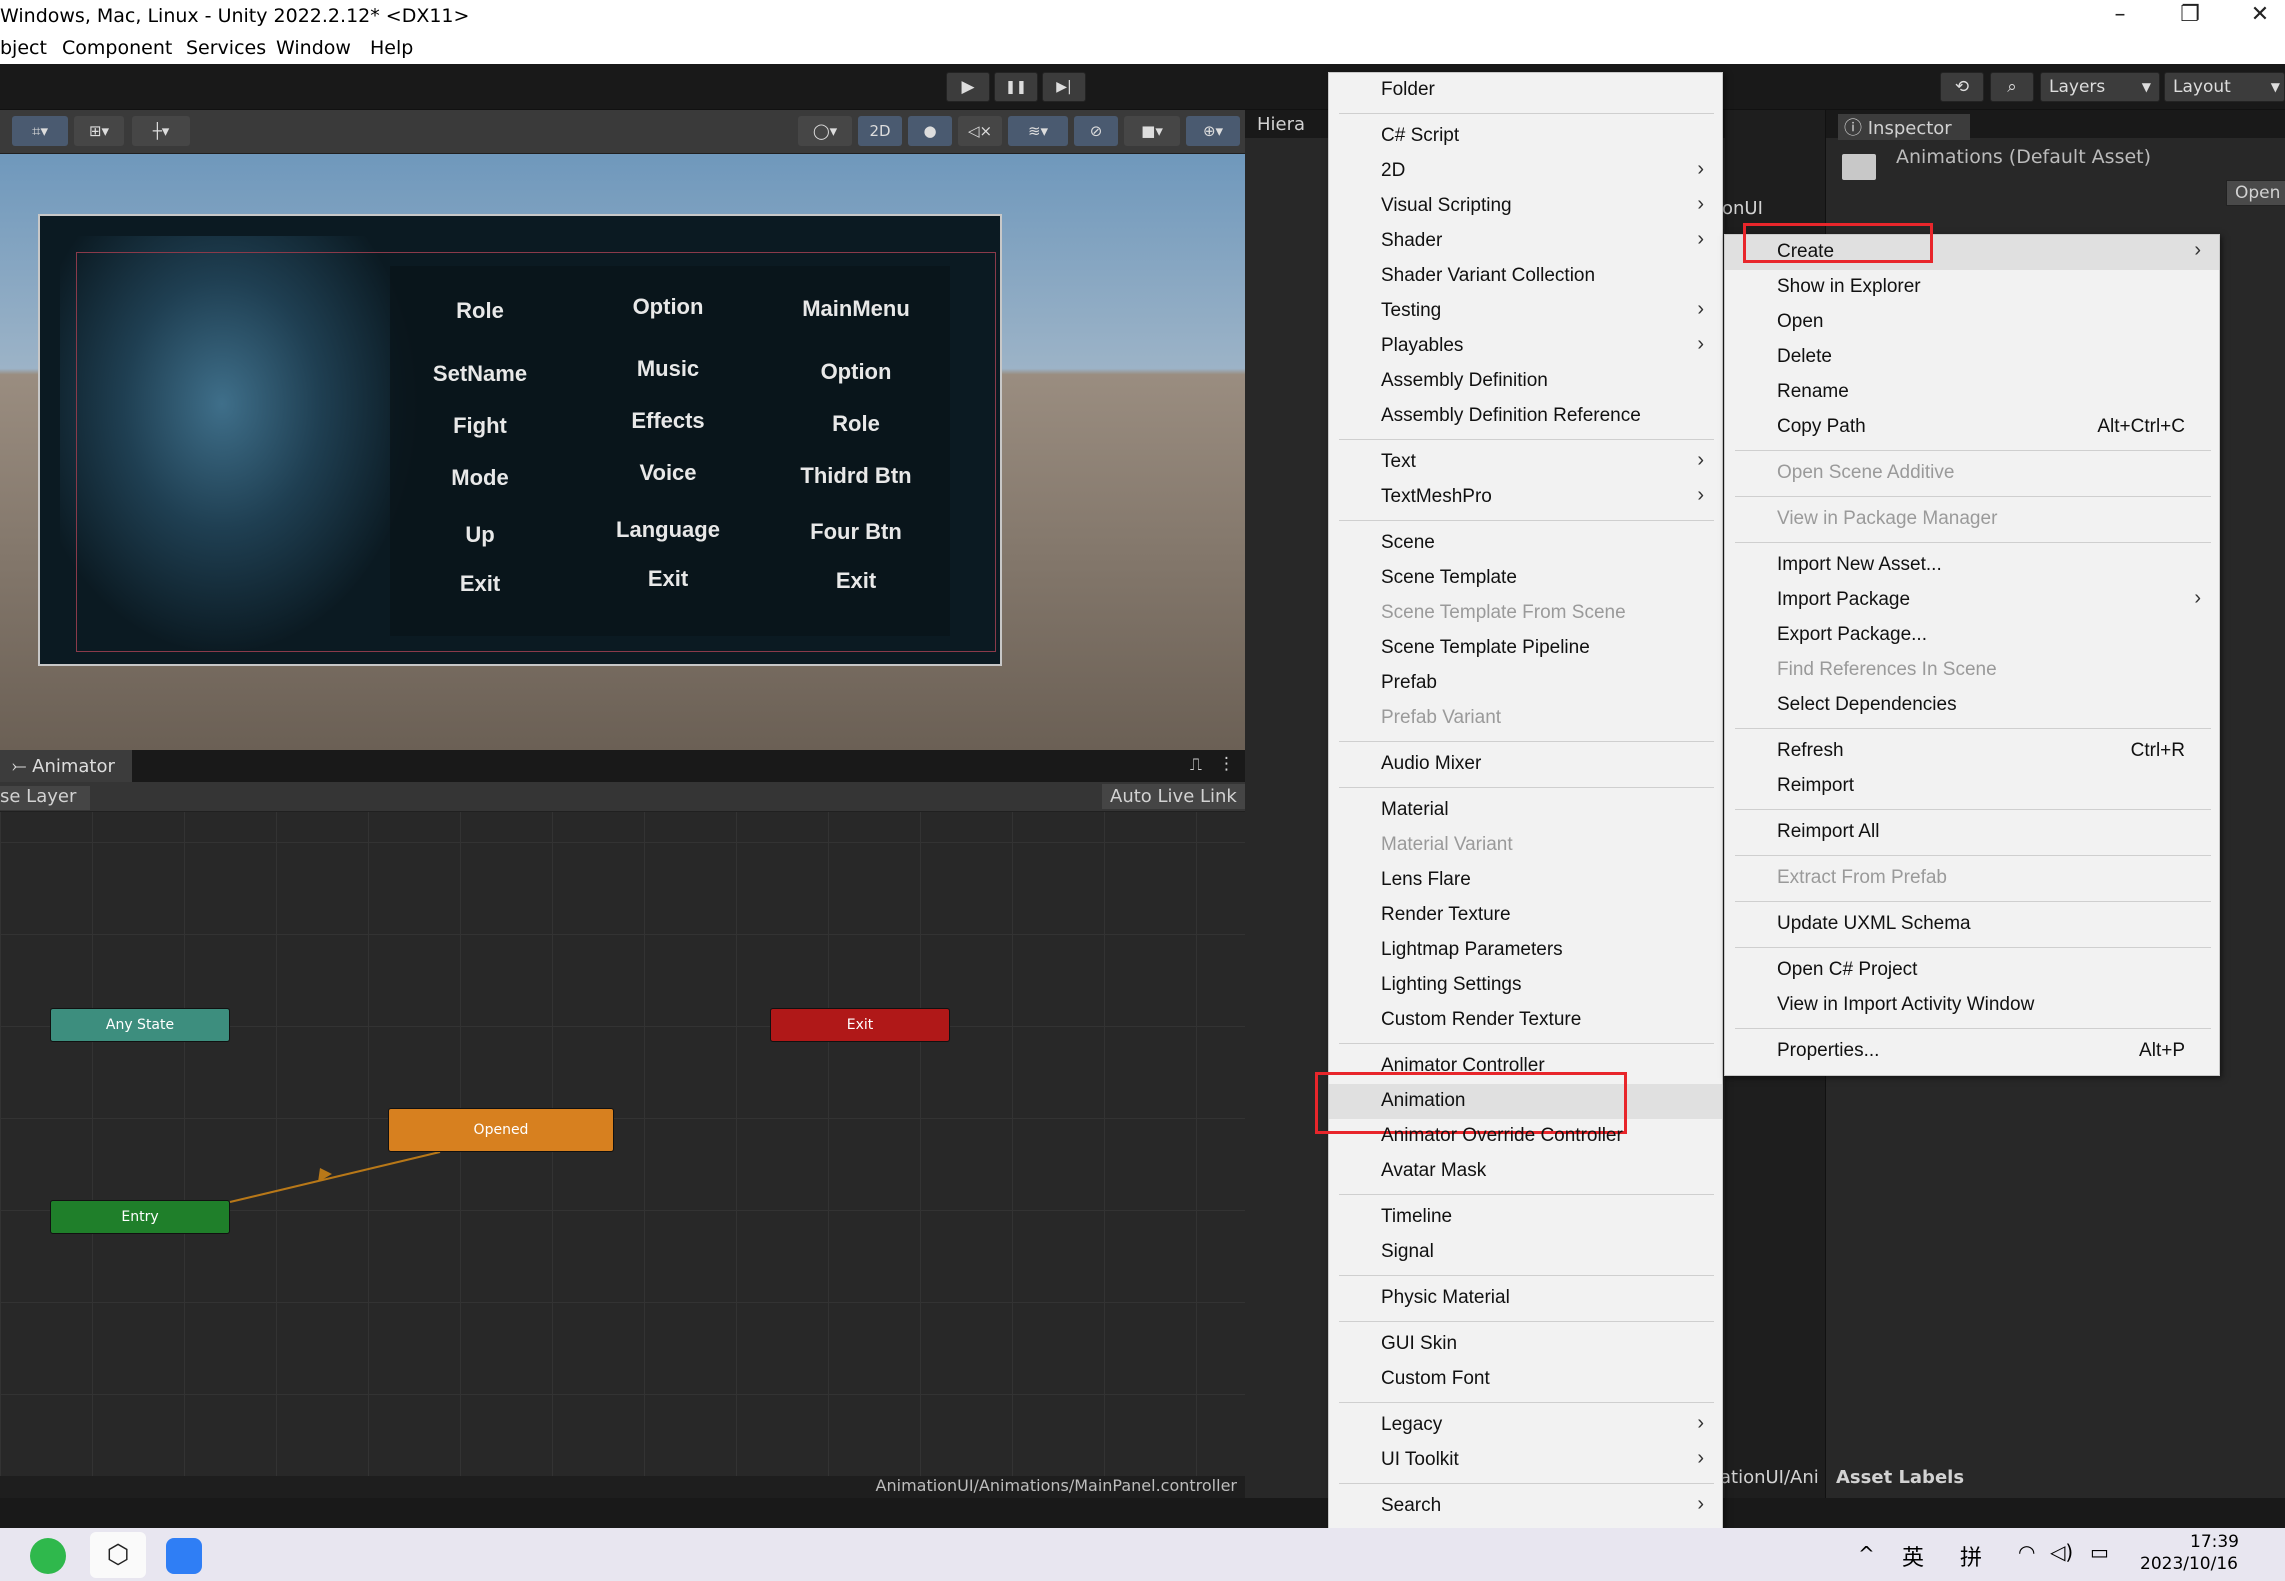 Image resolution: width=2285 pixels, height=1581 pixels. Describe the element at coordinates (501, 1130) in the screenshot. I see `state-opened: Opened` at that location.